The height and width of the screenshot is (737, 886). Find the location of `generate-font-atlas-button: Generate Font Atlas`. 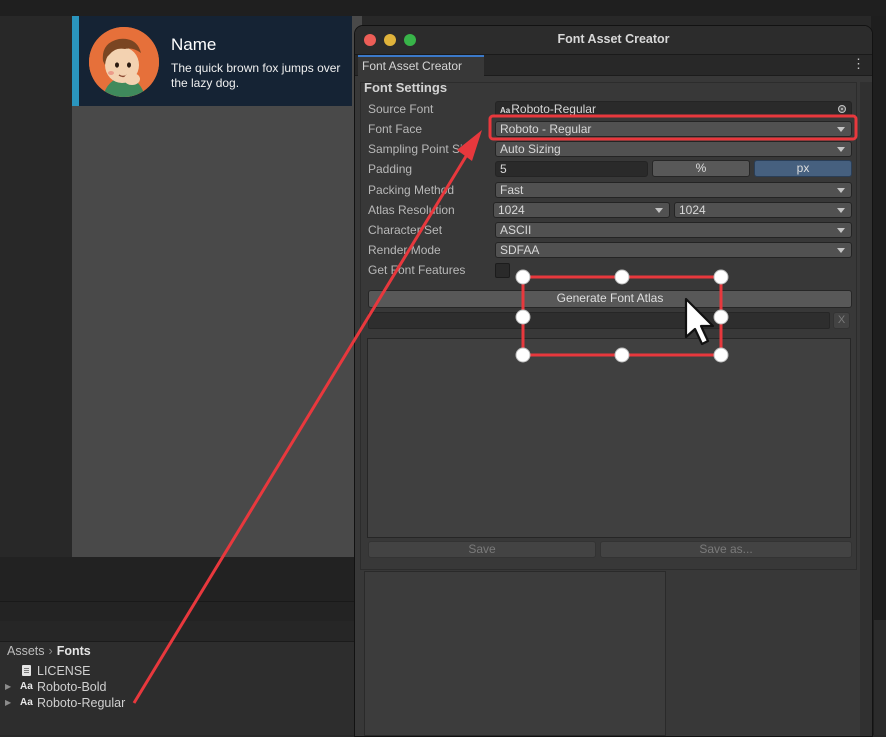

generate-font-atlas-button: Generate Font Atlas is located at coordinates (610, 299).